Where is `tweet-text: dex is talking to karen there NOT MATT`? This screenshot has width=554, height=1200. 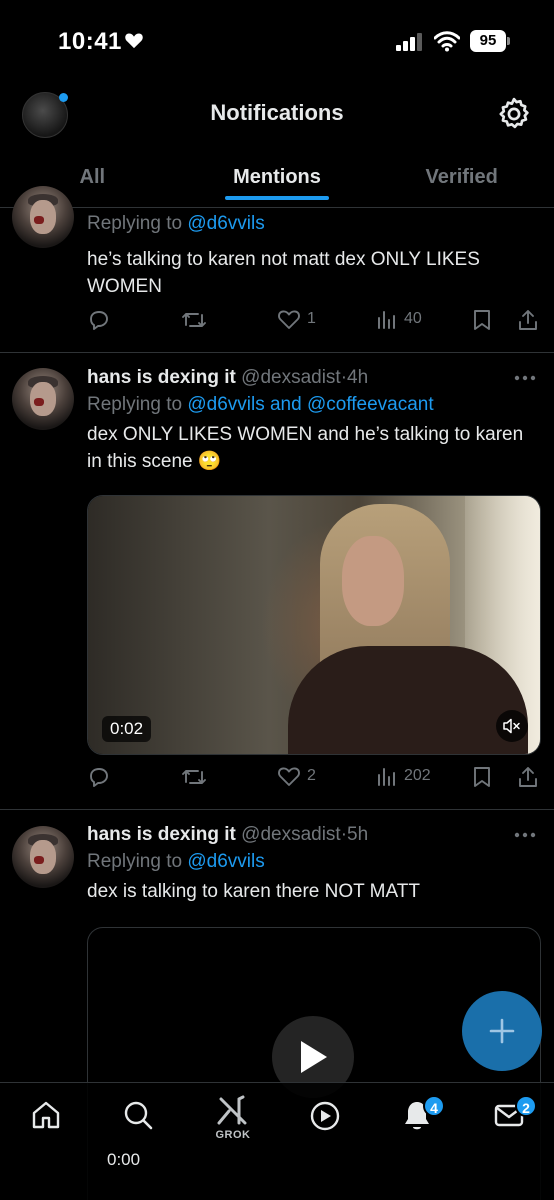 tweet-text: dex is talking to karen there NOT MATT is located at coordinates (253, 891).